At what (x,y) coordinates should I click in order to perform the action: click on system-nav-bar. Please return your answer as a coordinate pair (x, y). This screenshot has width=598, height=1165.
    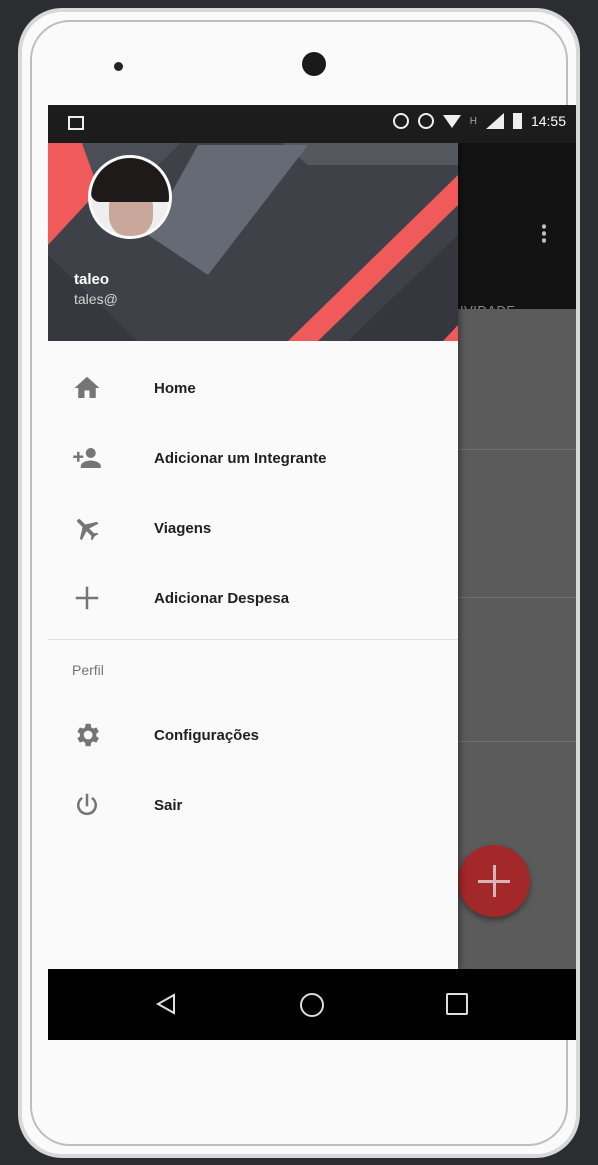
    Looking at the image, I should click on (312, 1004).